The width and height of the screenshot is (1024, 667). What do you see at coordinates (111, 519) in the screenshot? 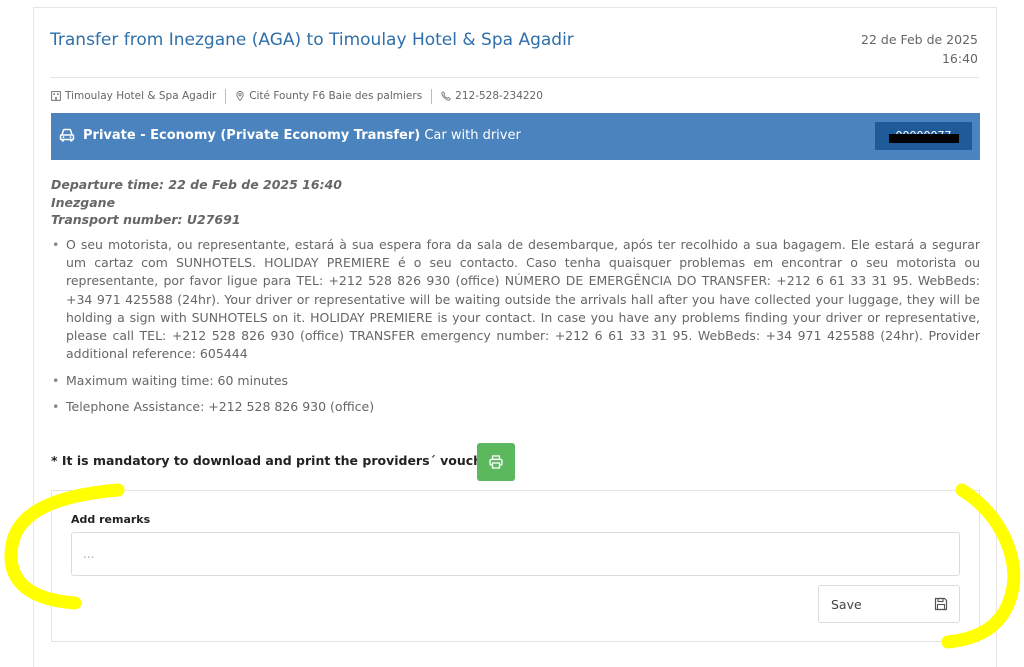
I see `remarks-label: Add remarks` at bounding box center [111, 519].